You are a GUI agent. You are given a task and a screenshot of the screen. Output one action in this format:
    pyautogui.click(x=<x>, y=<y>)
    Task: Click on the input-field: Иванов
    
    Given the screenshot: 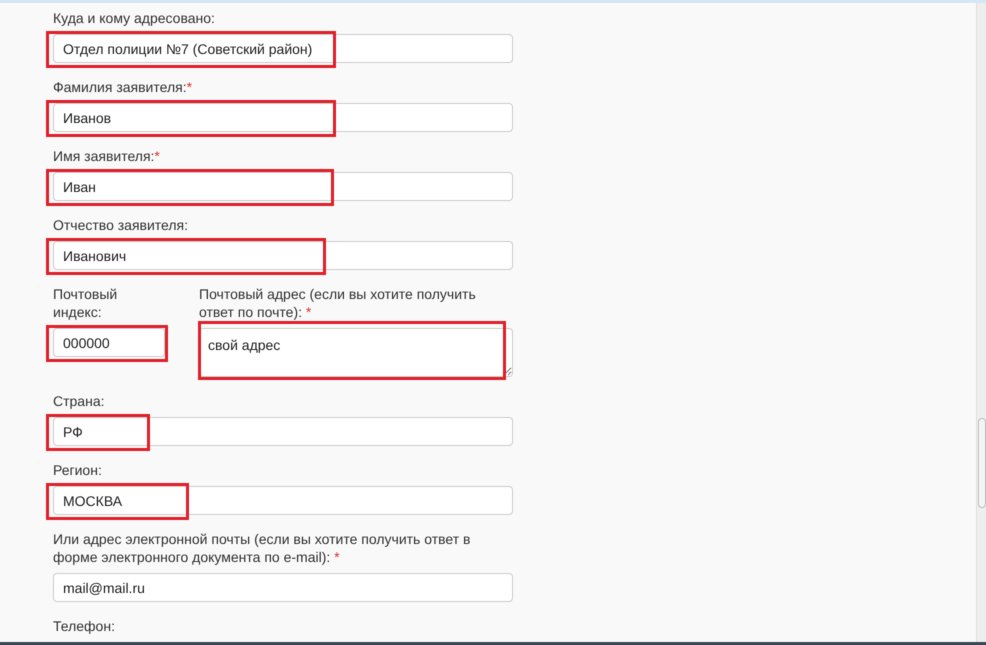 What is the action you would take?
    pyautogui.click(x=283, y=117)
    